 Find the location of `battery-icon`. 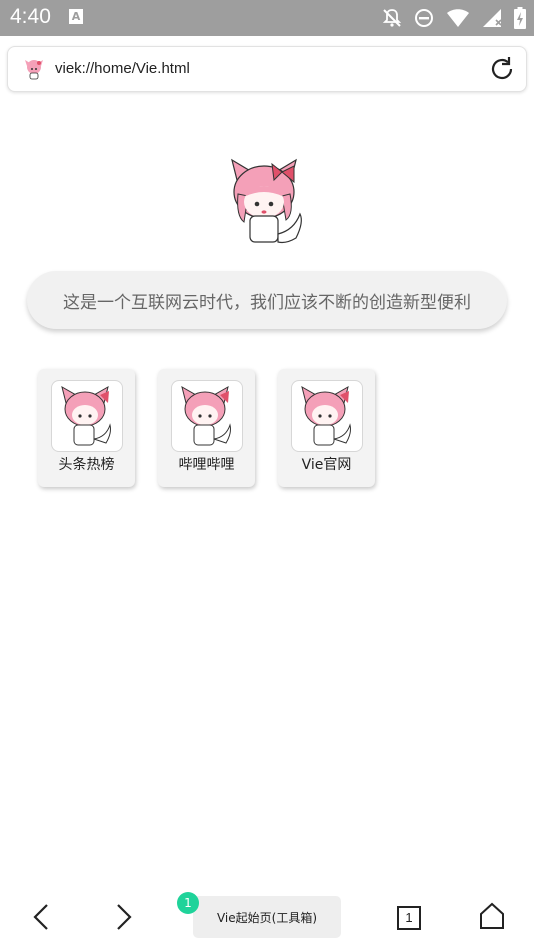

battery-icon is located at coordinates (520, 20).